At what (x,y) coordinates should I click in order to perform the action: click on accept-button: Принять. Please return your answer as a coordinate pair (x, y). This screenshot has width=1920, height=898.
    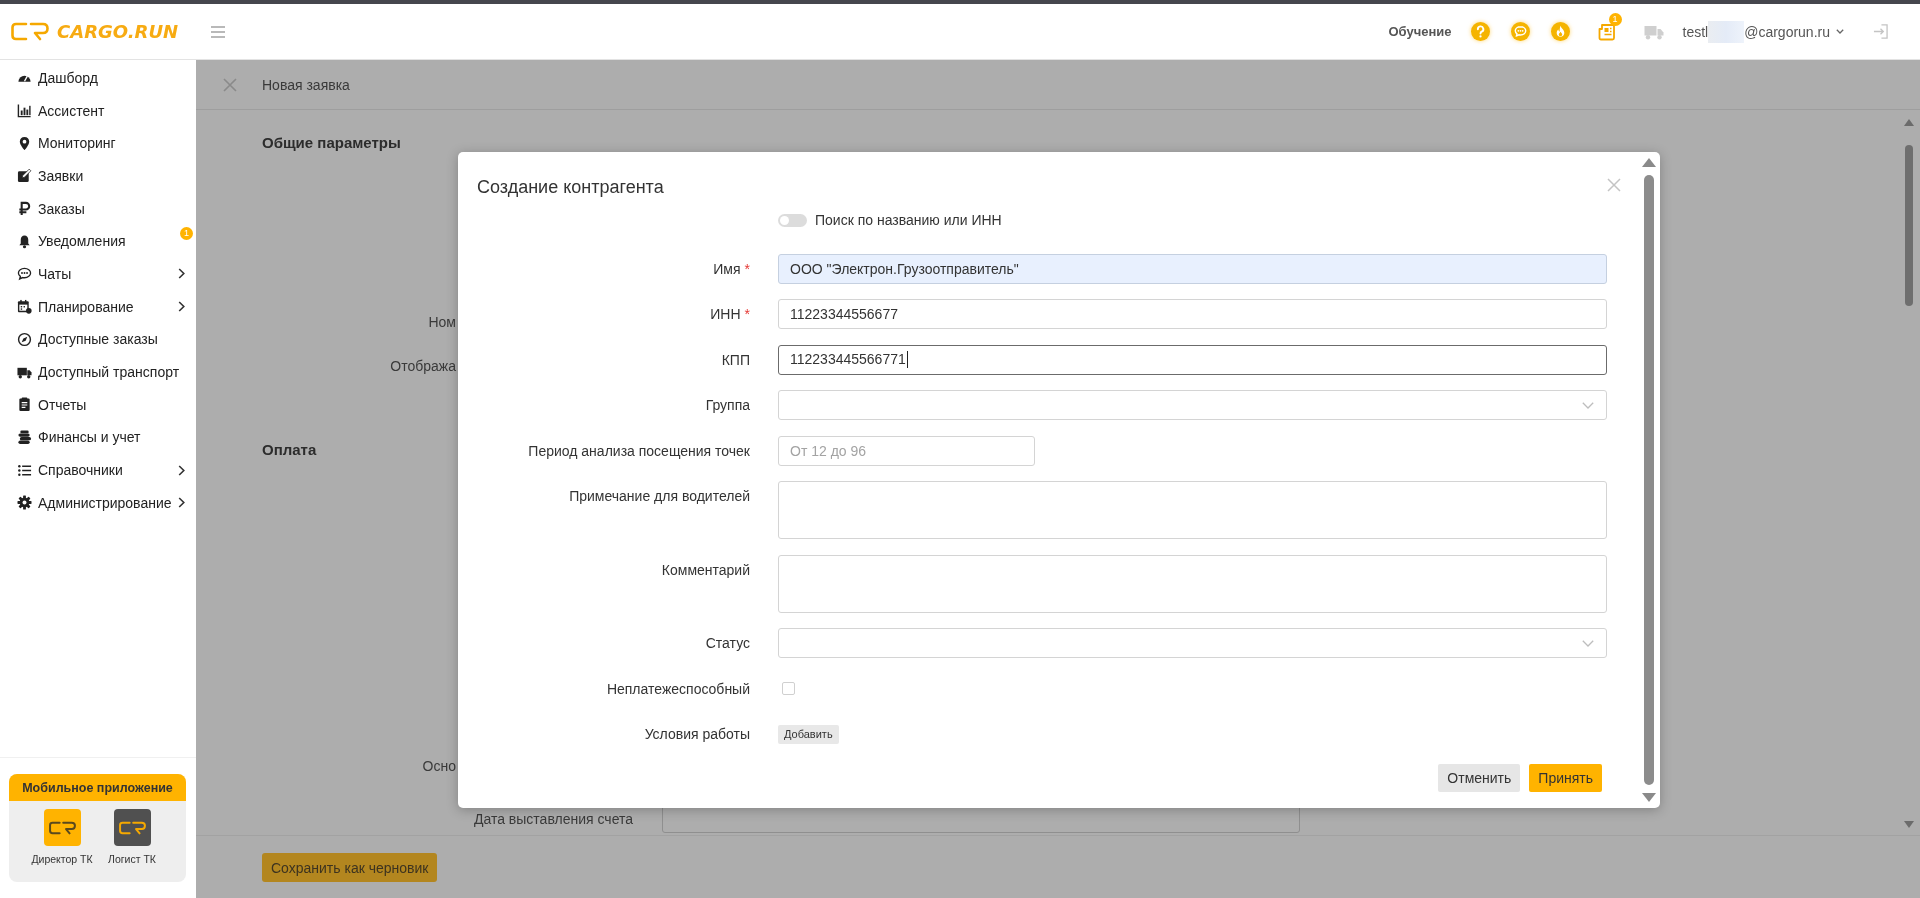
    Looking at the image, I should click on (1565, 778).